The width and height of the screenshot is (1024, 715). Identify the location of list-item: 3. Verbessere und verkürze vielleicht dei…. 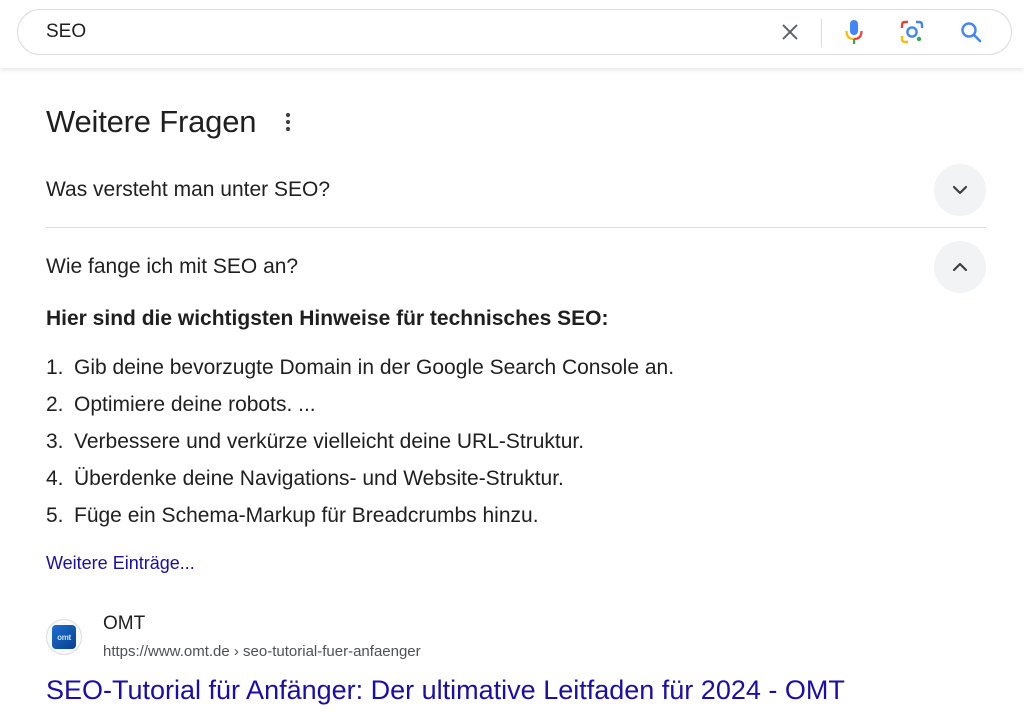
(360, 441).